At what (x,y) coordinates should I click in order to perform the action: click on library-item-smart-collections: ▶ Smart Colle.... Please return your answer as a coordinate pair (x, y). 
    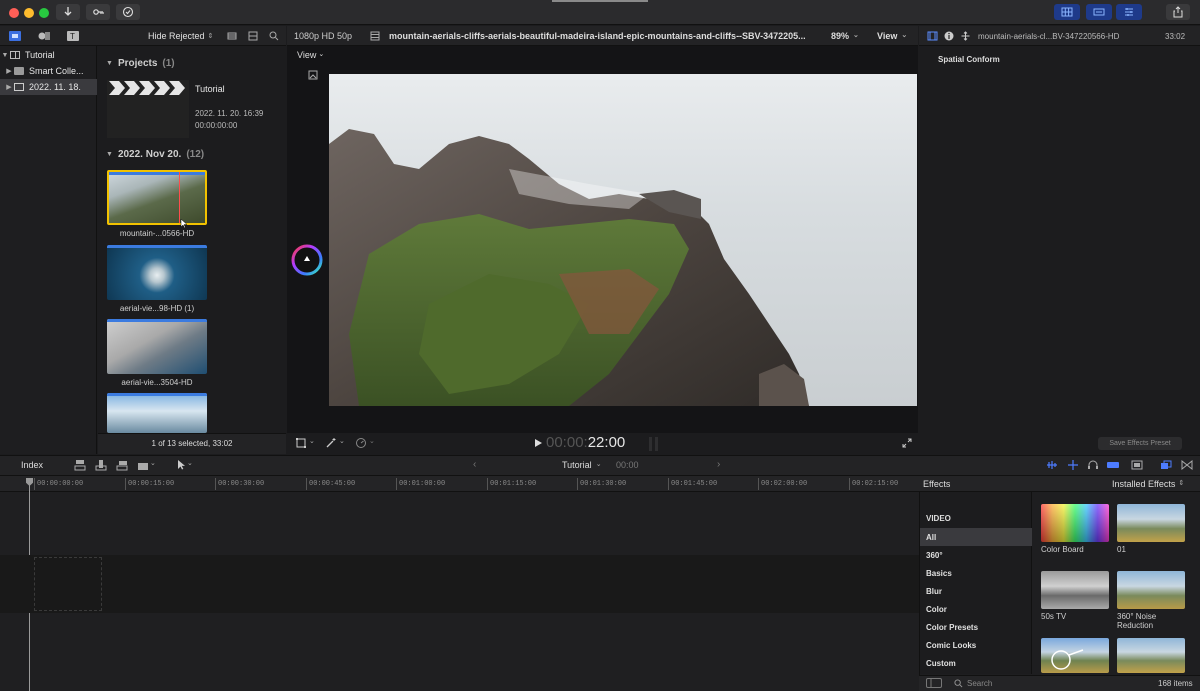
    Looking at the image, I should click on (48, 71).